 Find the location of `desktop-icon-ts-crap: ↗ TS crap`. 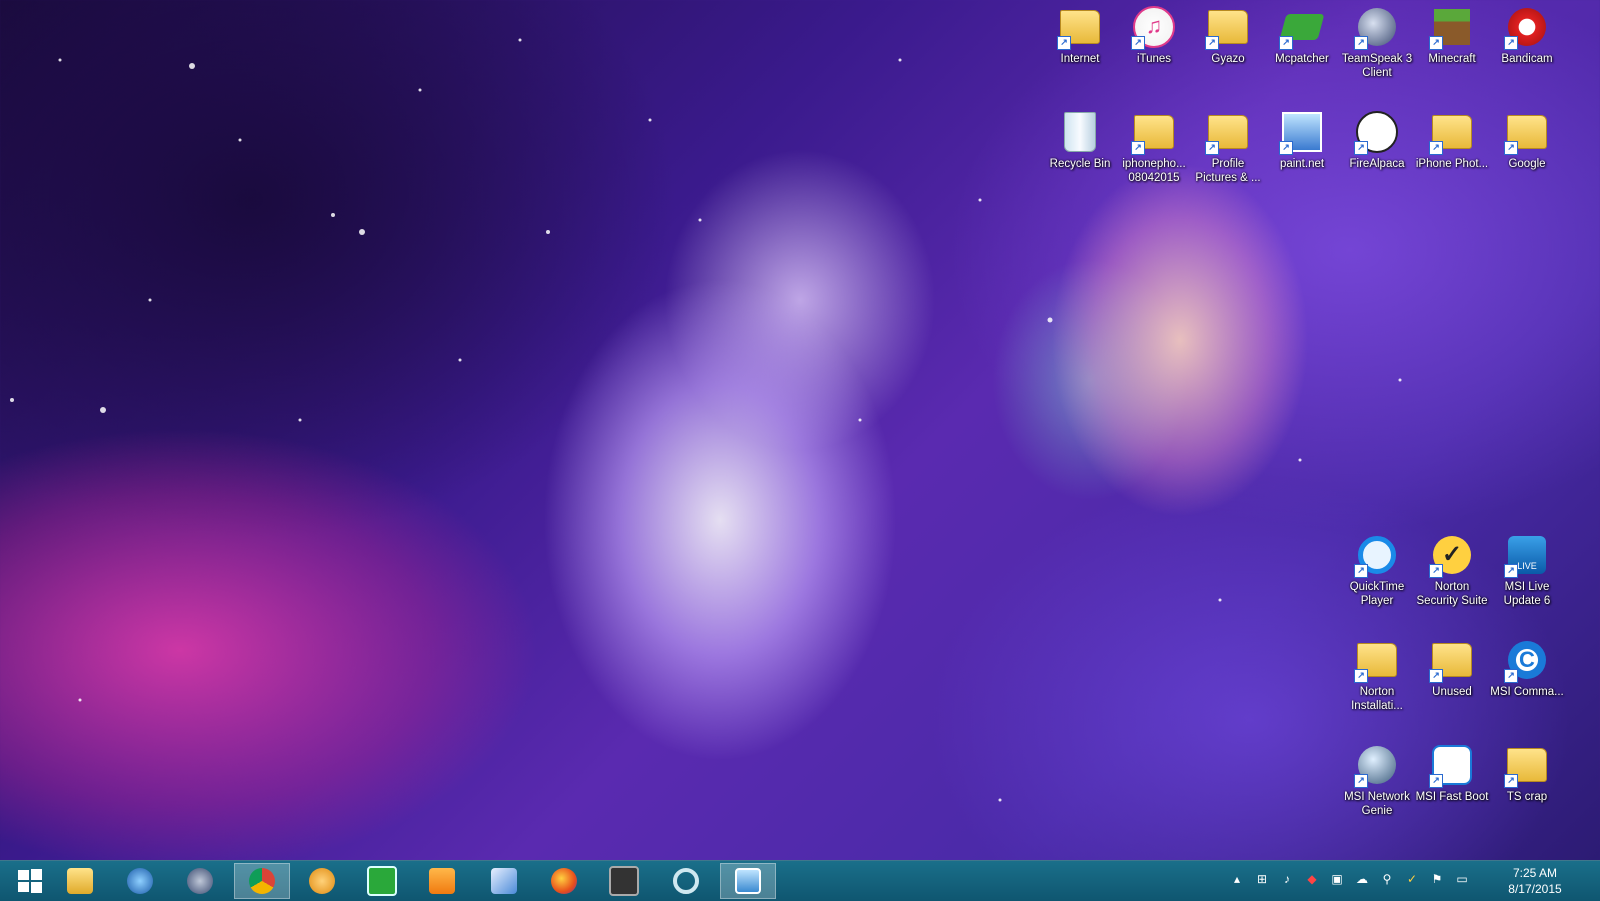

desktop-icon-ts-crap: ↗ TS crap is located at coordinates (1527, 788).